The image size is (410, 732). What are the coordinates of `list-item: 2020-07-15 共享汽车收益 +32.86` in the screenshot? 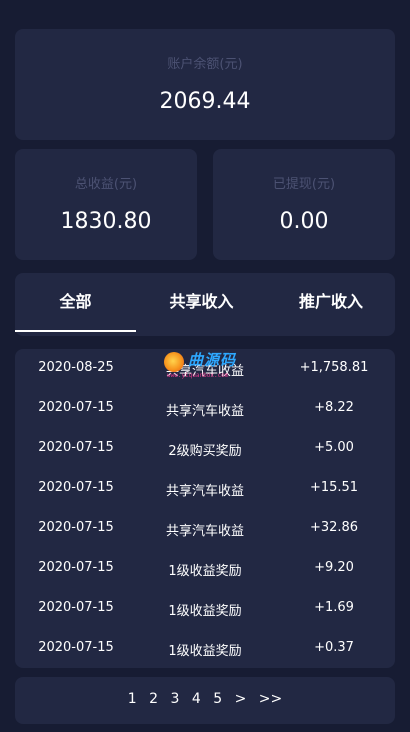 It's located at (205, 529).